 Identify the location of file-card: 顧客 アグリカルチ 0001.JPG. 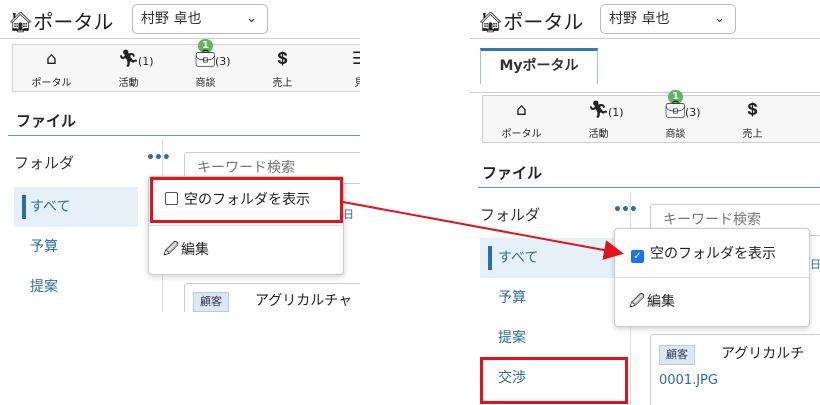
(735, 369).